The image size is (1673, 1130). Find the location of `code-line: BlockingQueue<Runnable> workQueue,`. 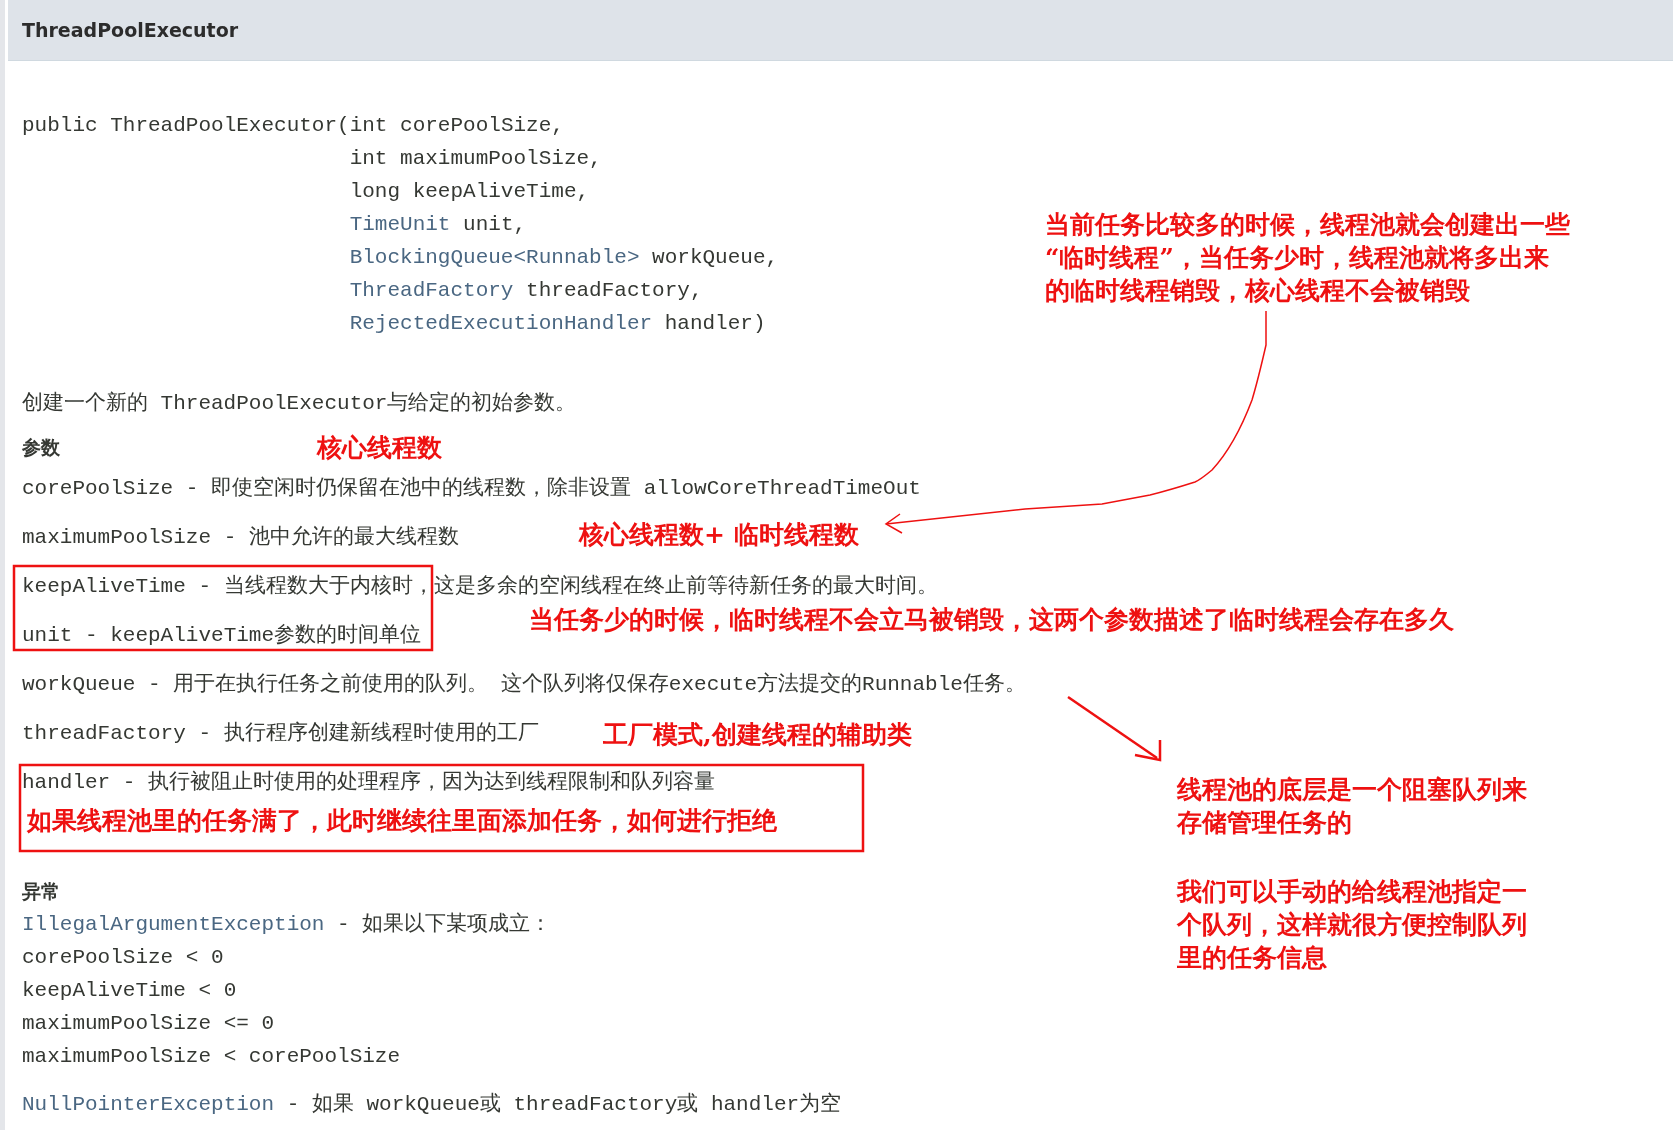

code-line: BlockingQueue<Runnable> workQueue, is located at coordinates (564, 257).